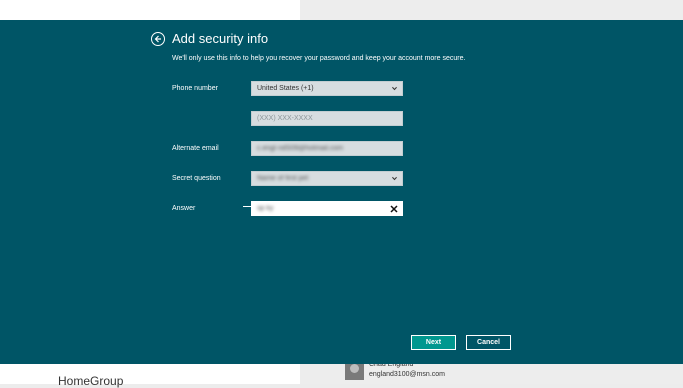 The height and width of the screenshot is (388, 683). What do you see at coordinates (184, 208) in the screenshot?
I see `answer-label: Answer` at bounding box center [184, 208].